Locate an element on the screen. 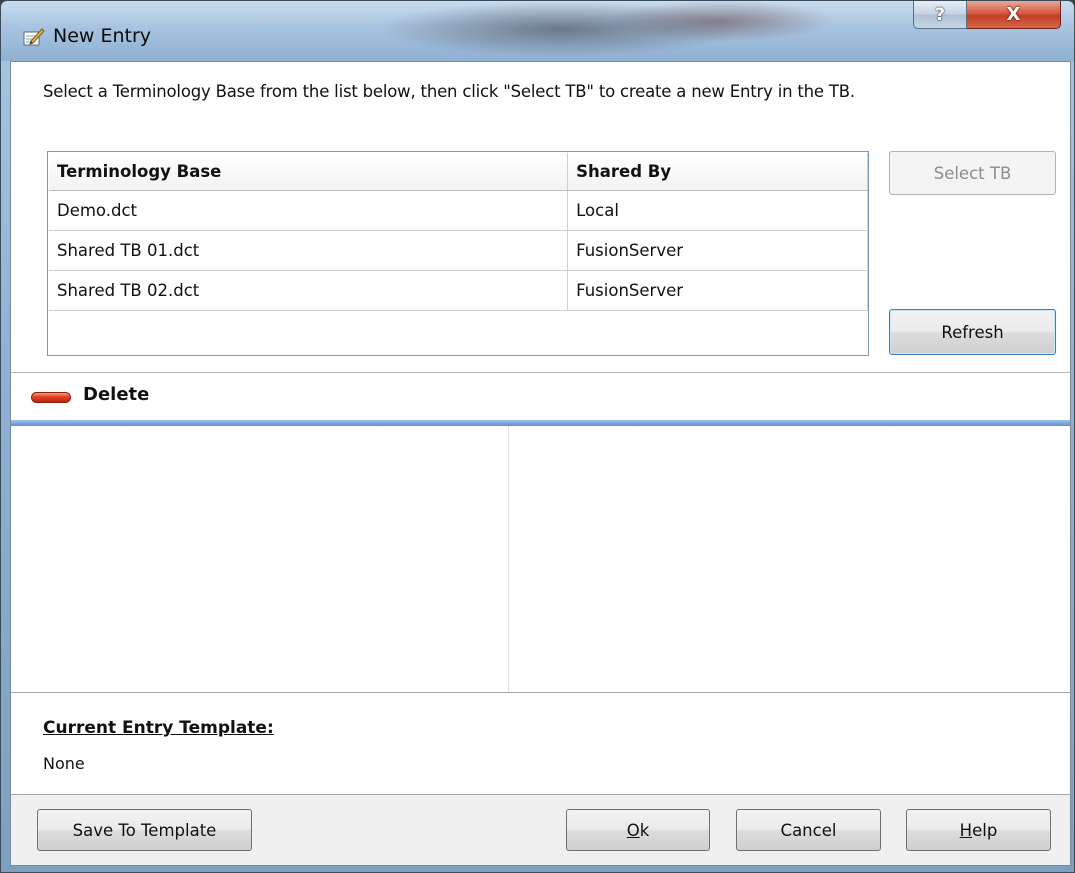  current-entry-template-value: None is located at coordinates (64, 763).